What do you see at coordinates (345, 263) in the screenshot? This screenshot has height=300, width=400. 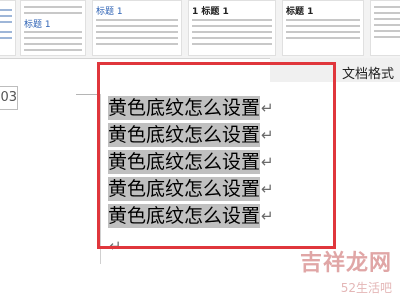 I see `watermark-brand: 吉祥龙网` at bounding box center [345, 263].